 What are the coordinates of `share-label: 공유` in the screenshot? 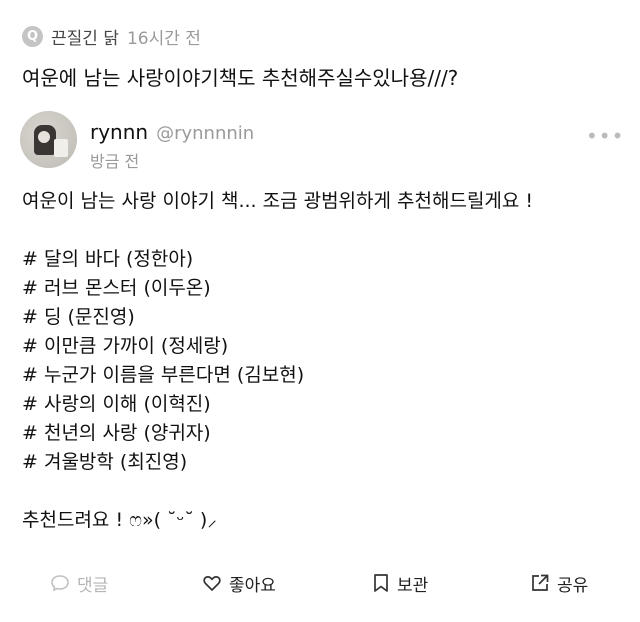 It's located at (573, 585).